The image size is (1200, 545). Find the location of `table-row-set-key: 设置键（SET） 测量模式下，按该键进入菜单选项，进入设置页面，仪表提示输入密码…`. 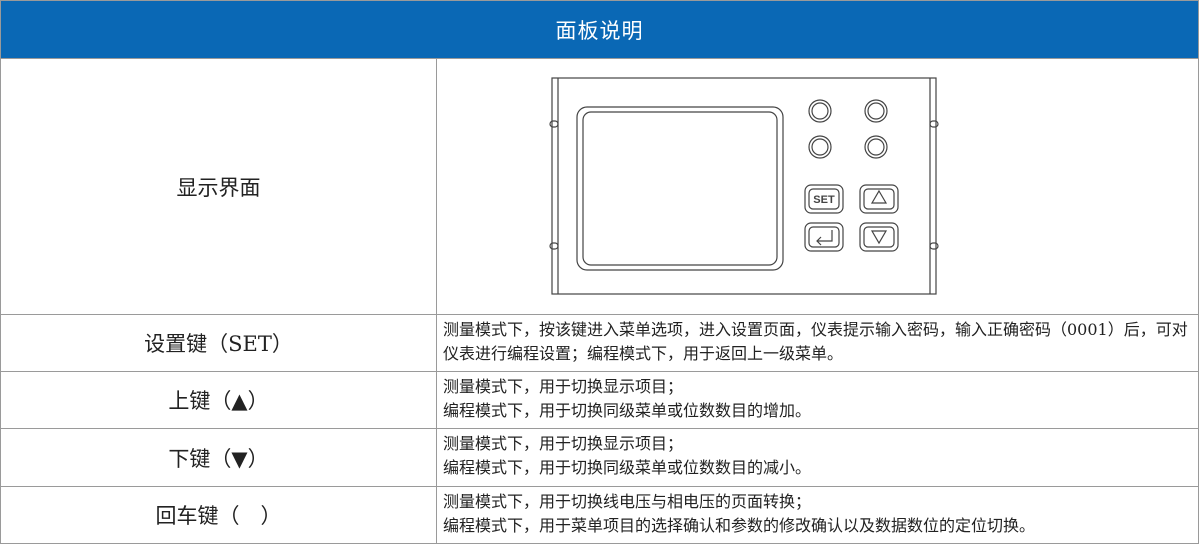

table-row-set-key: 设置键（SET） 测量模式下，按该键进入菜单选项，进入设置页面，仪表提示输入密码… is located at coordinates (599, 342).